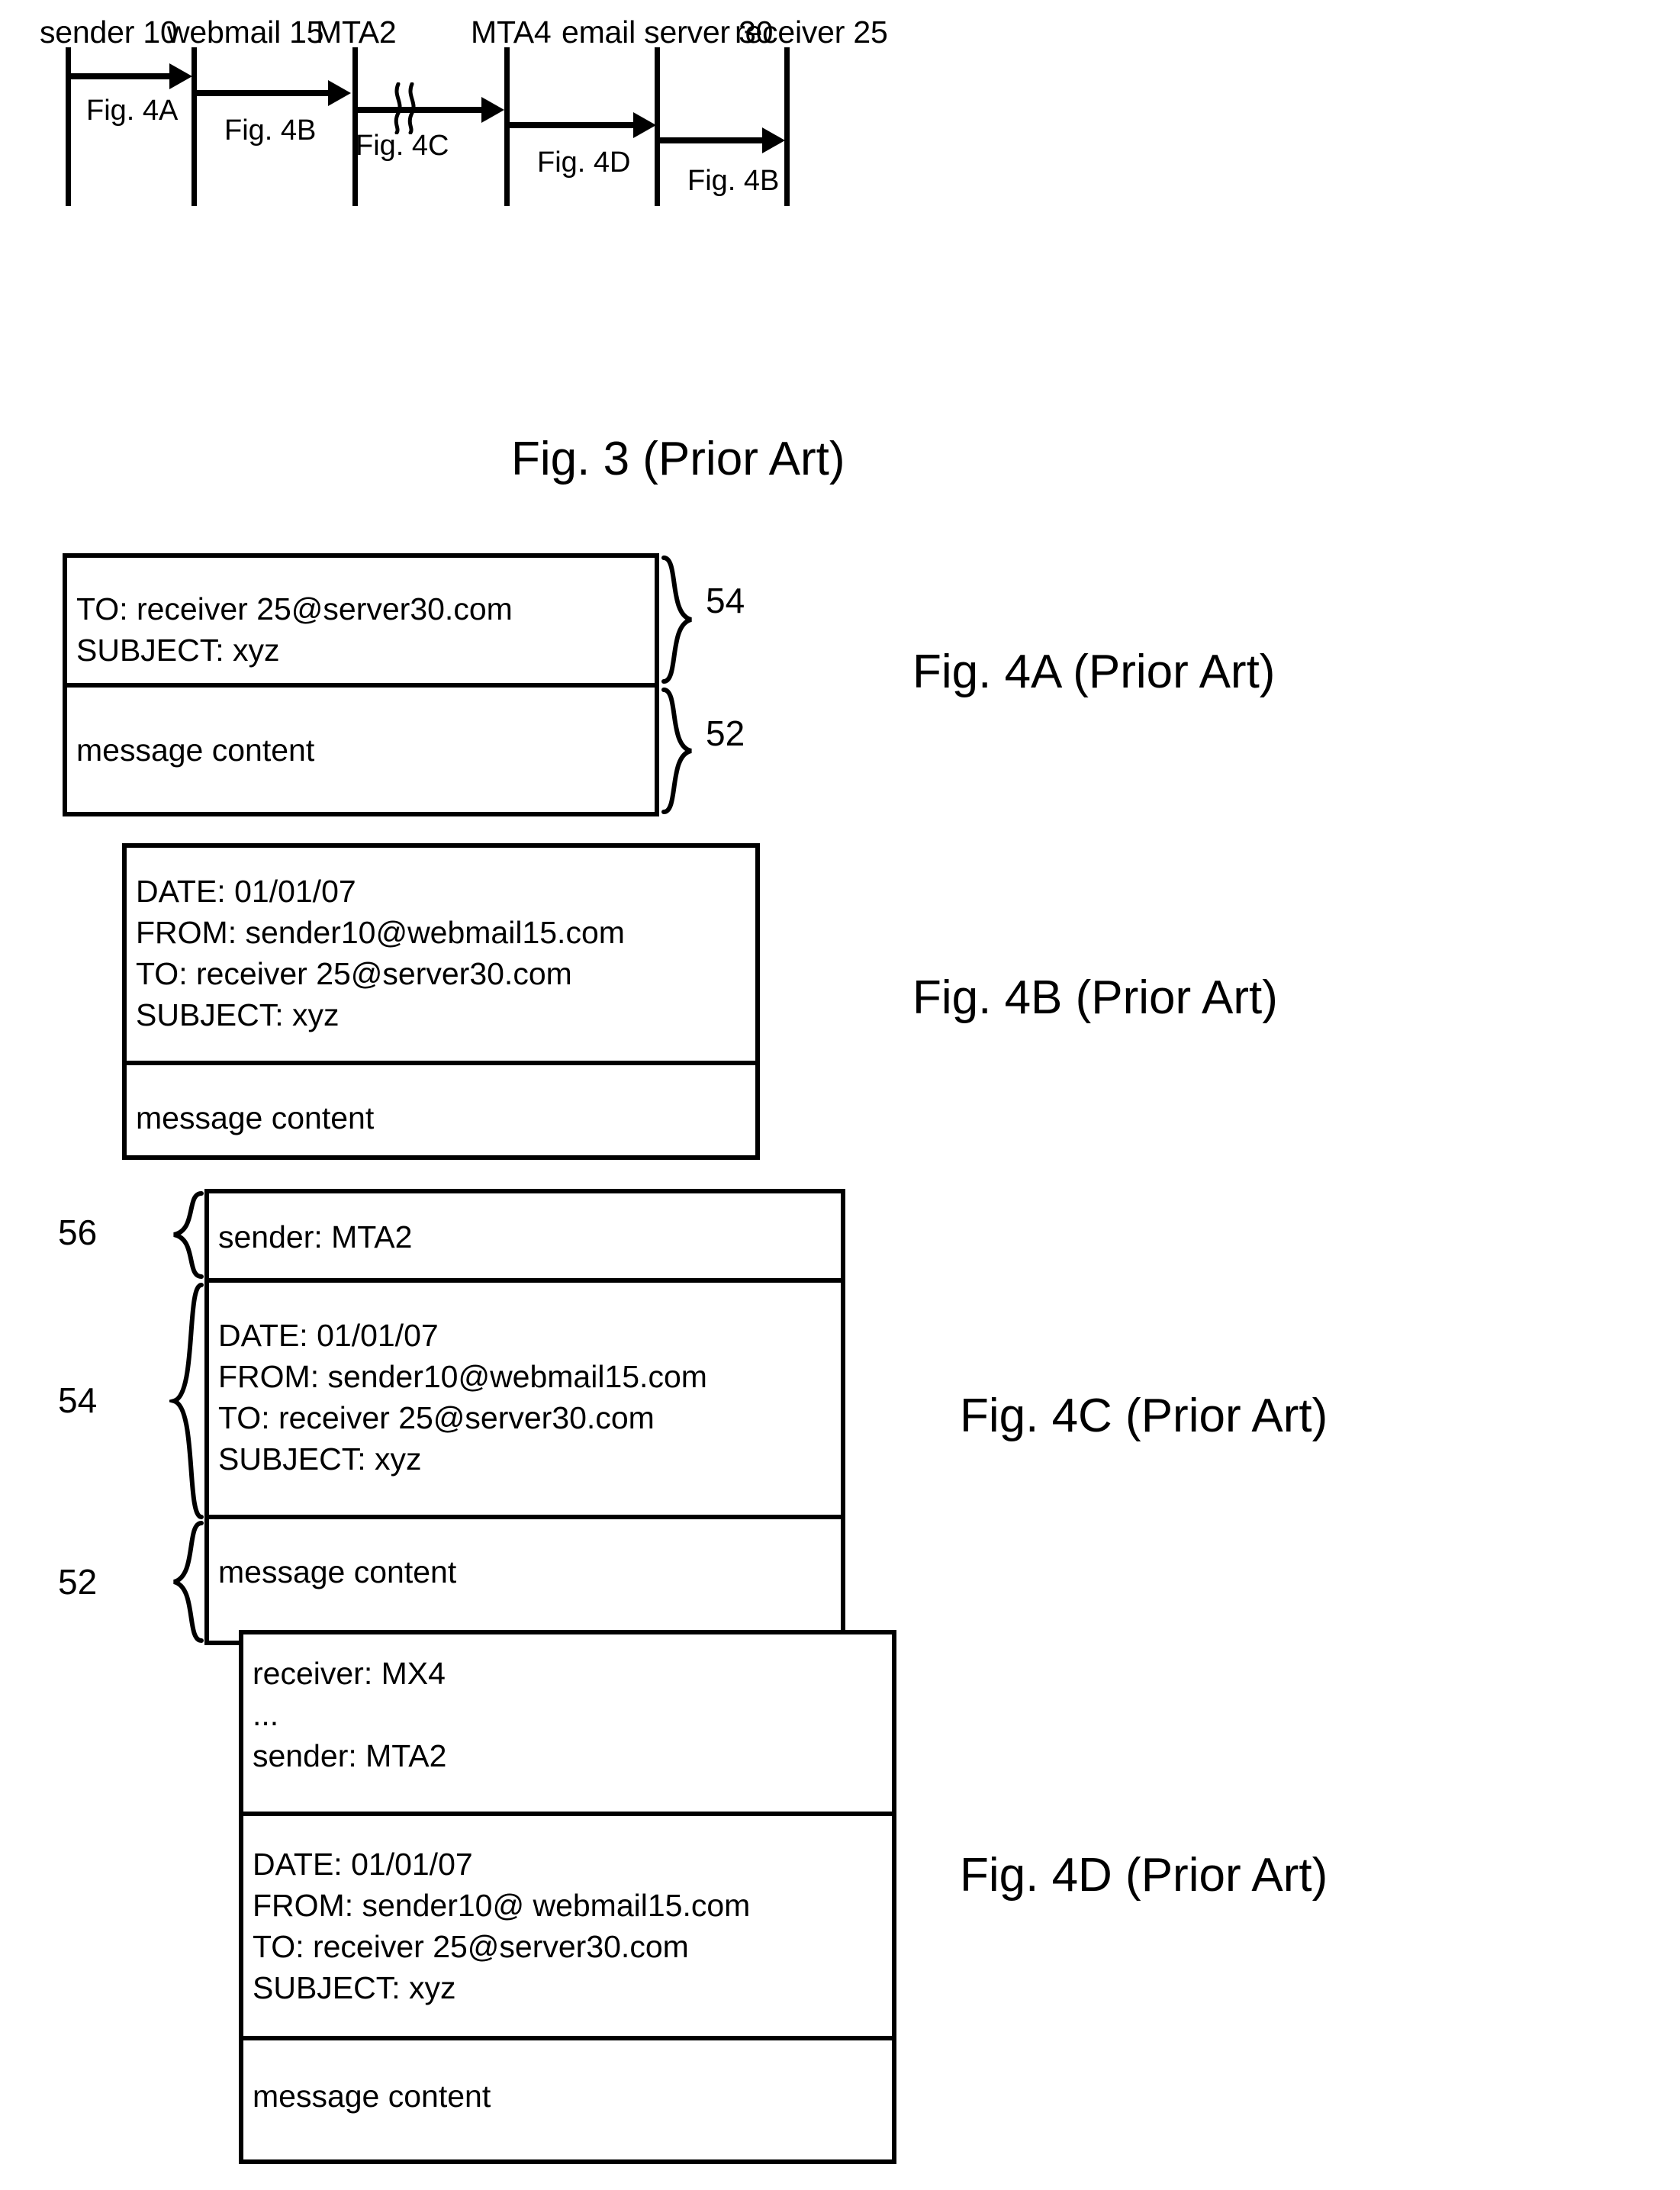 The height and width of the screenshot is (2190, 1680). I want to click on message-arrow-5-head, so click(773, 140).